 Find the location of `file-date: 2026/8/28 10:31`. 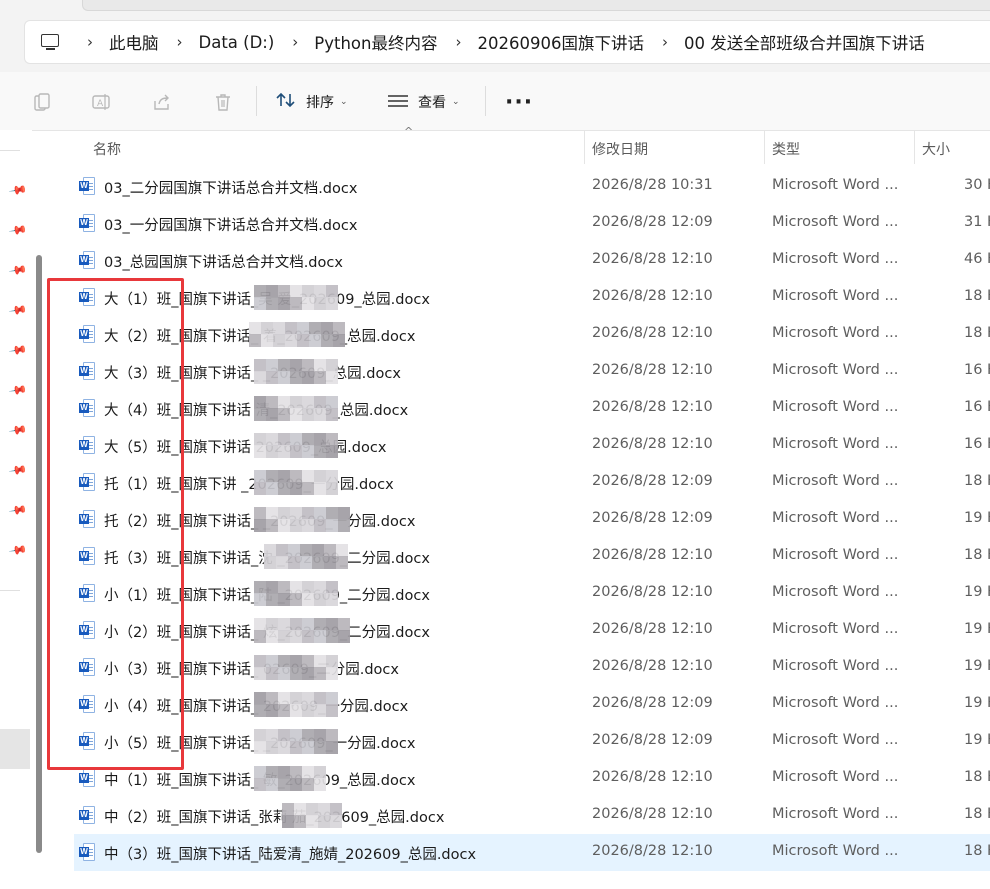

file-date: 2026/8/28 10:31 is located at coordinates (652, 185).